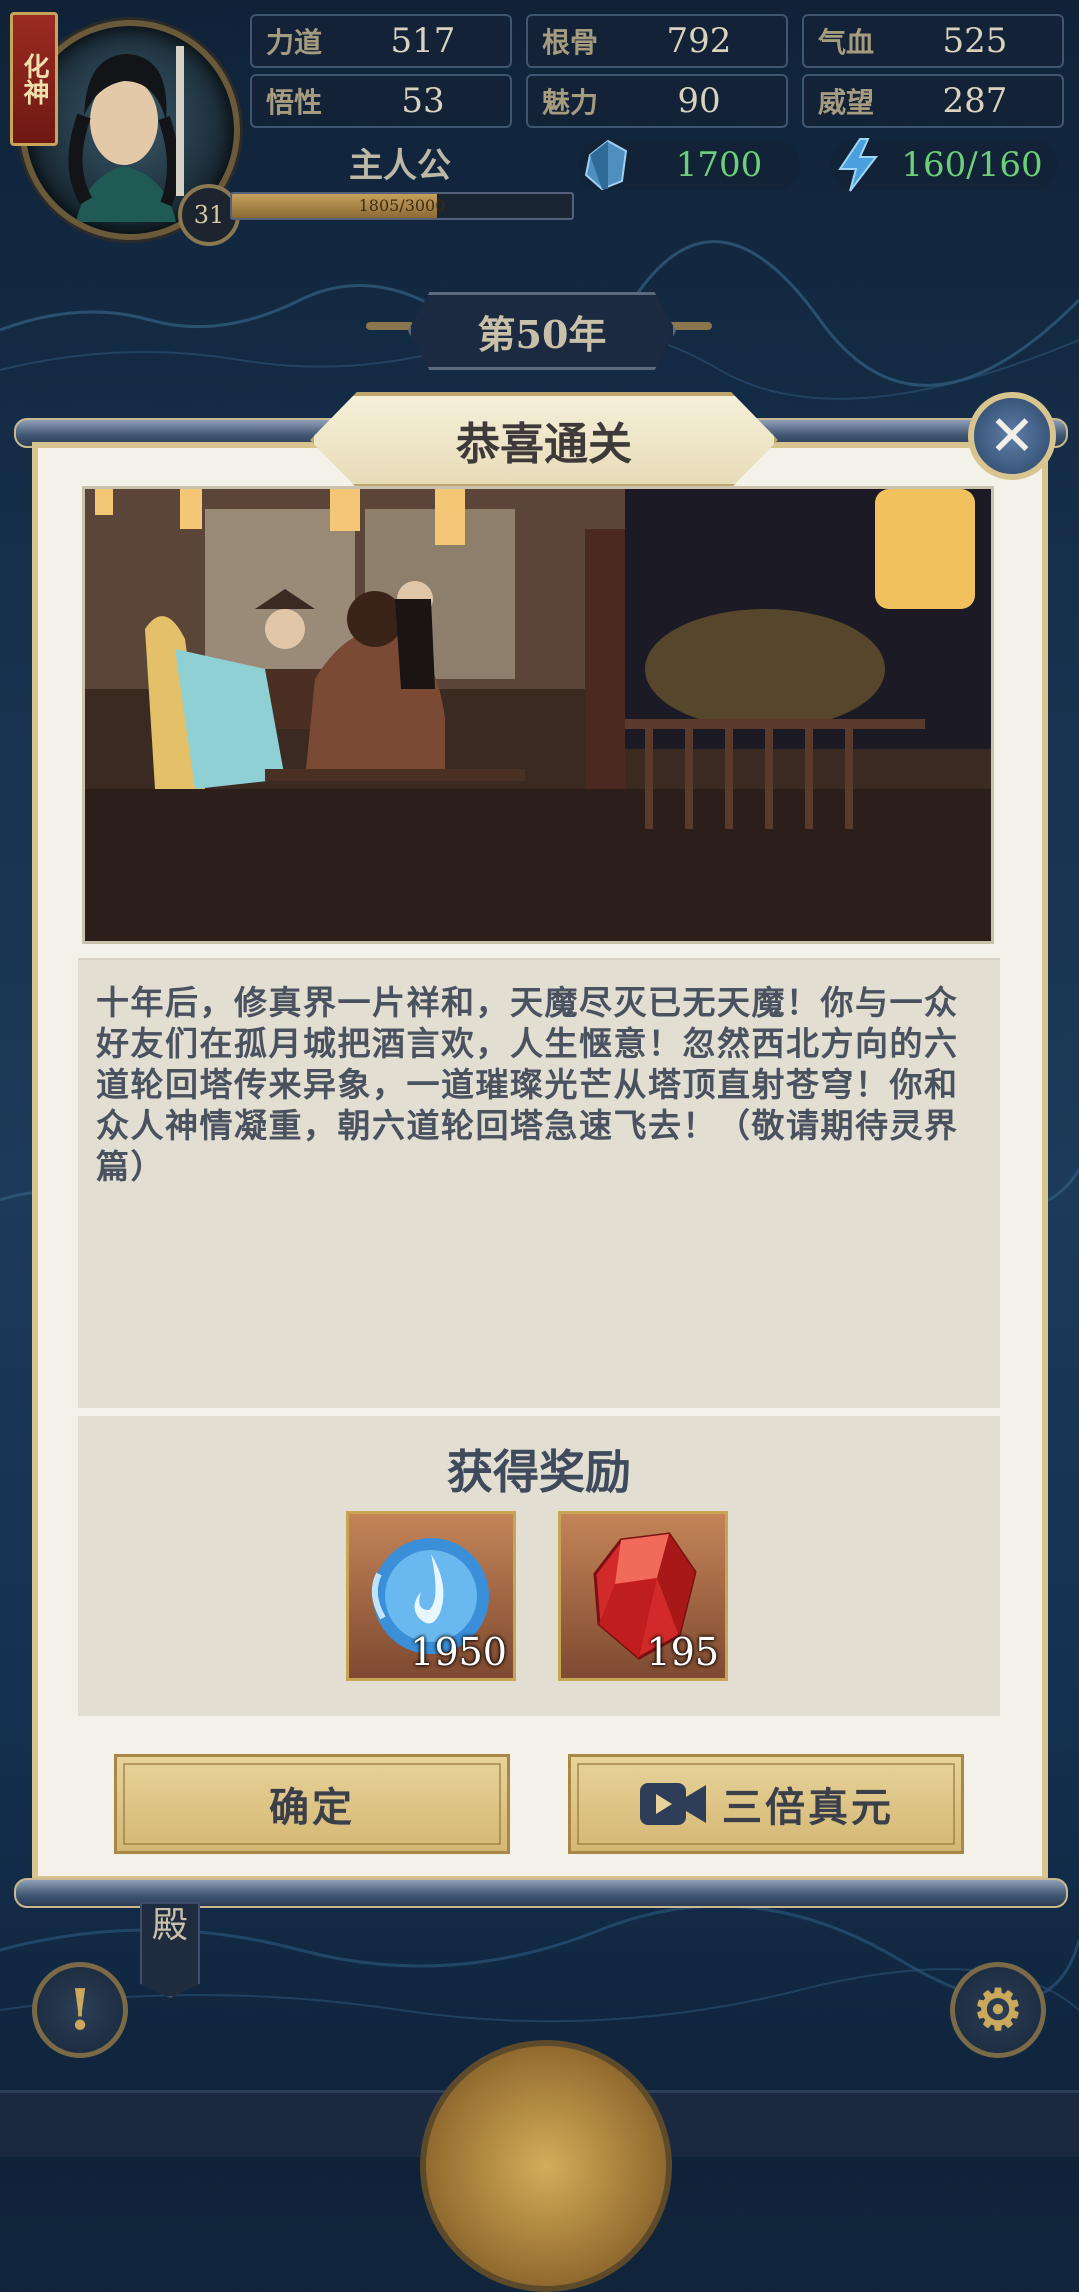 The height and width of the screenshot is (2292, 1079). I want to click on stat-value: 792, so click(699, 41).